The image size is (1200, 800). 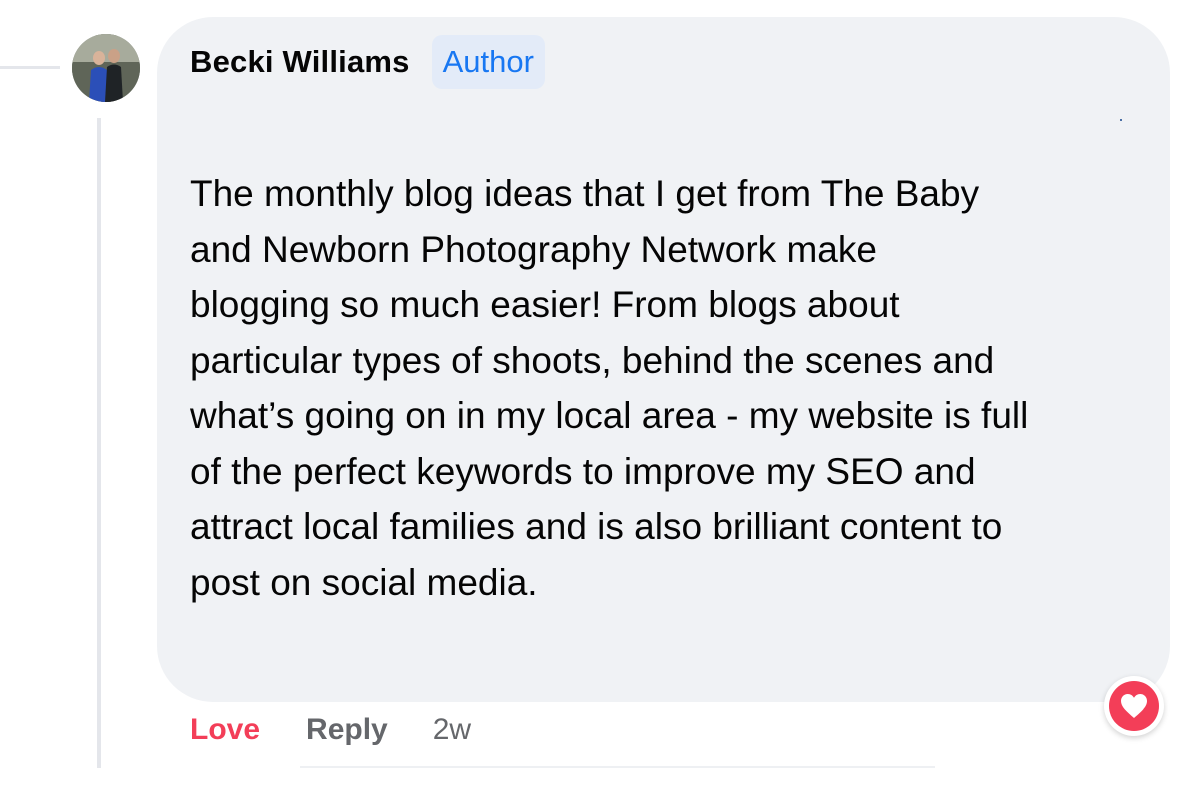 What do you see at coordinates (488, 62) in the screenshot?
I see `author-badge: Author` at bounding box center [488, 62].